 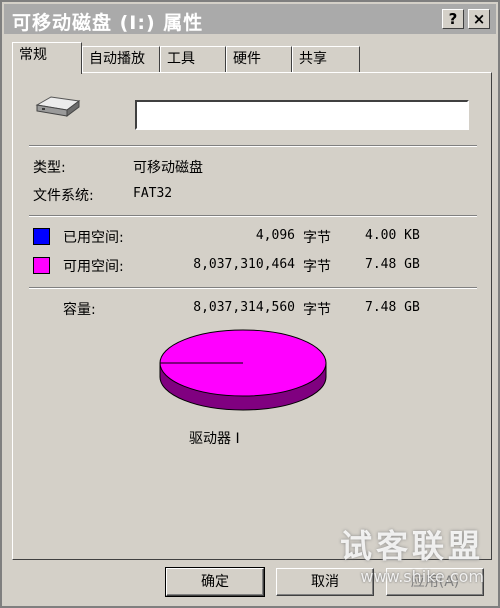 I want to click on free-space-size: 7.48 GB, so click(x=392, y=264).